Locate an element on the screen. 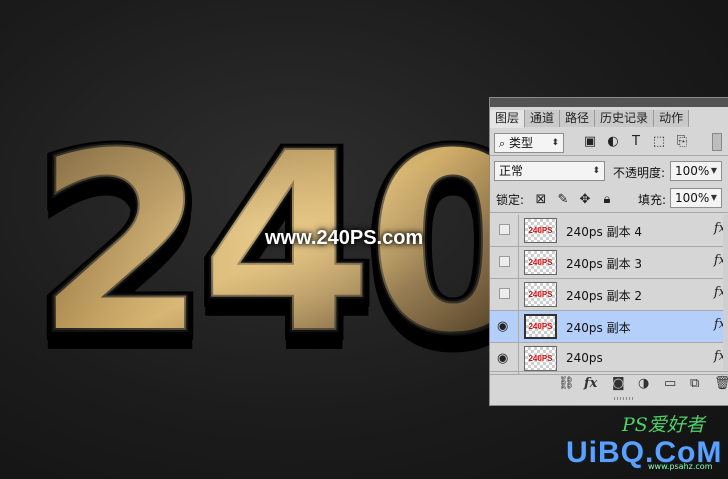  layer-name: 240ps is located at coordinates (584, 358).